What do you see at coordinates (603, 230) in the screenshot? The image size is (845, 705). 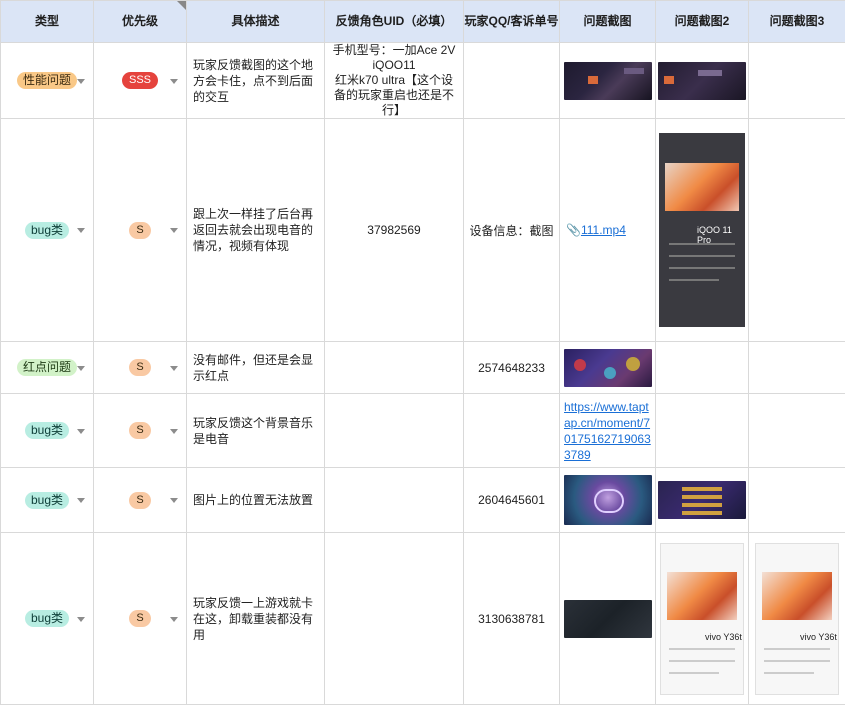 I see `attachment-link: 111.mp4` at bounding box center [603, 230].